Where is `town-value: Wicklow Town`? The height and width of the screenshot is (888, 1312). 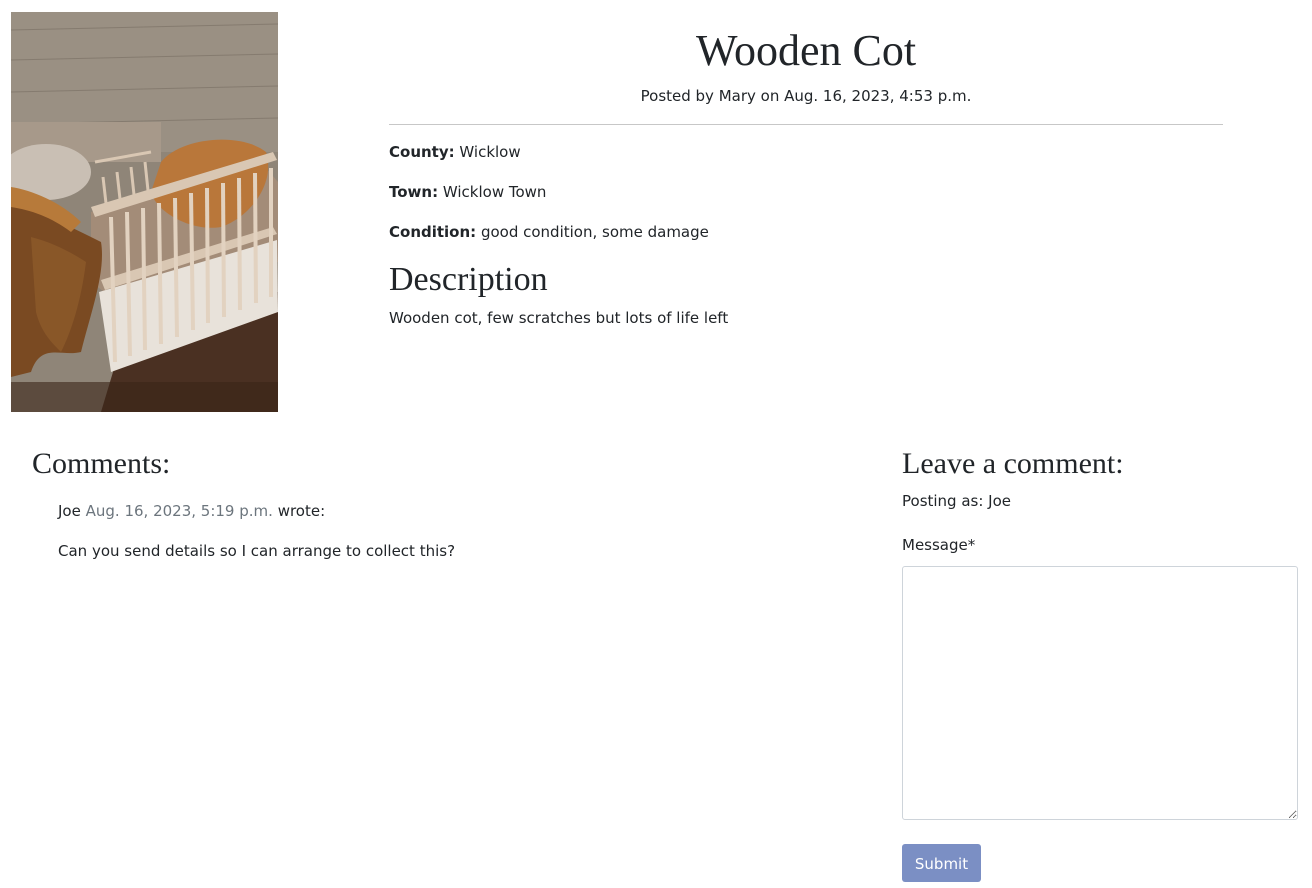
town-value: Wicklow Town is located at coordinates (494, 192).